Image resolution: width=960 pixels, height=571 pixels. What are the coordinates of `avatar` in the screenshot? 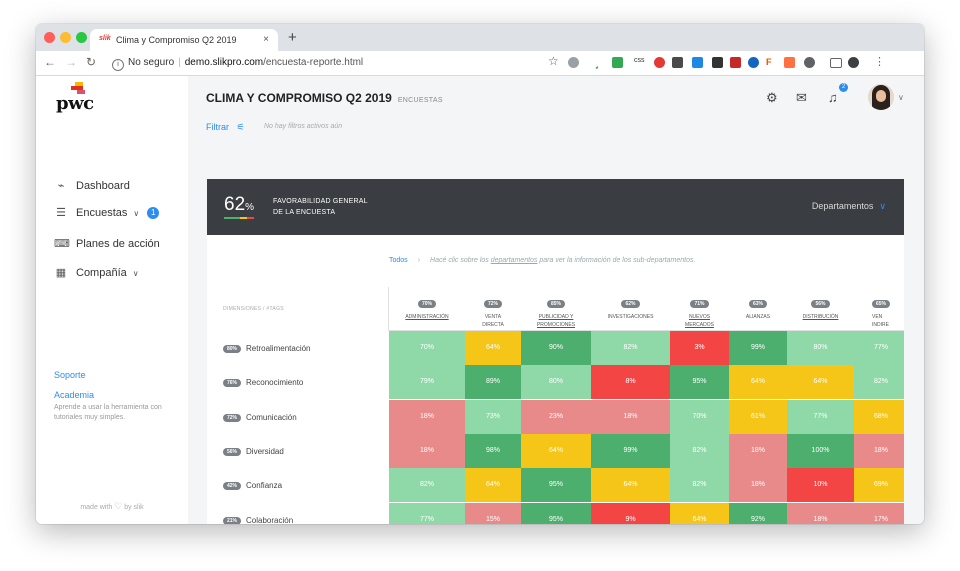 It's located at (881, 97).